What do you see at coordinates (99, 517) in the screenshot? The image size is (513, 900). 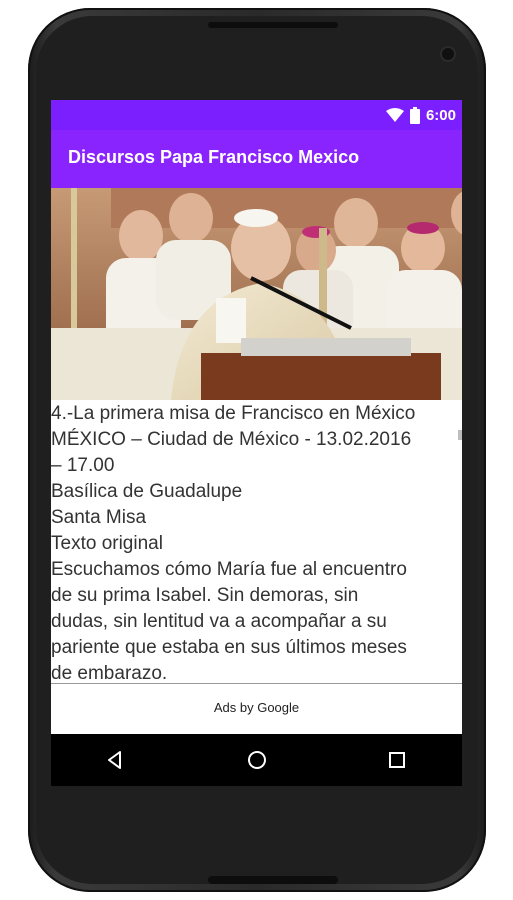 I see `article-line: Santa Misa` at bounding box center [99, 517].